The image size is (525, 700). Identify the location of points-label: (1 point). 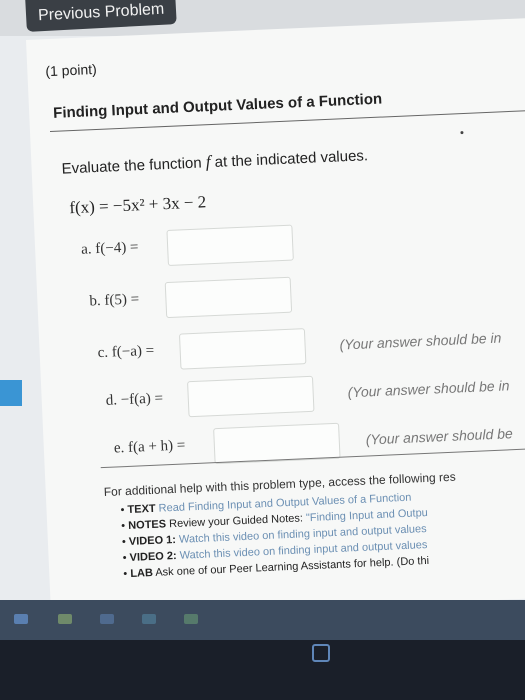
(71, 70).